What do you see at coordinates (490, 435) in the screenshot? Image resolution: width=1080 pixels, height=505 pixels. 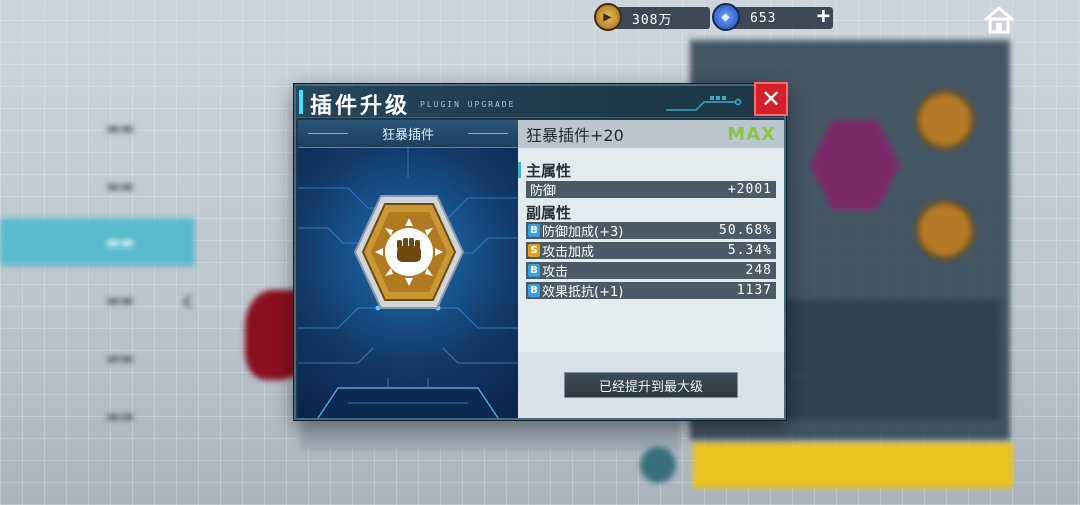 I see `background-bottom-strip` at bounding box center [490, 435].